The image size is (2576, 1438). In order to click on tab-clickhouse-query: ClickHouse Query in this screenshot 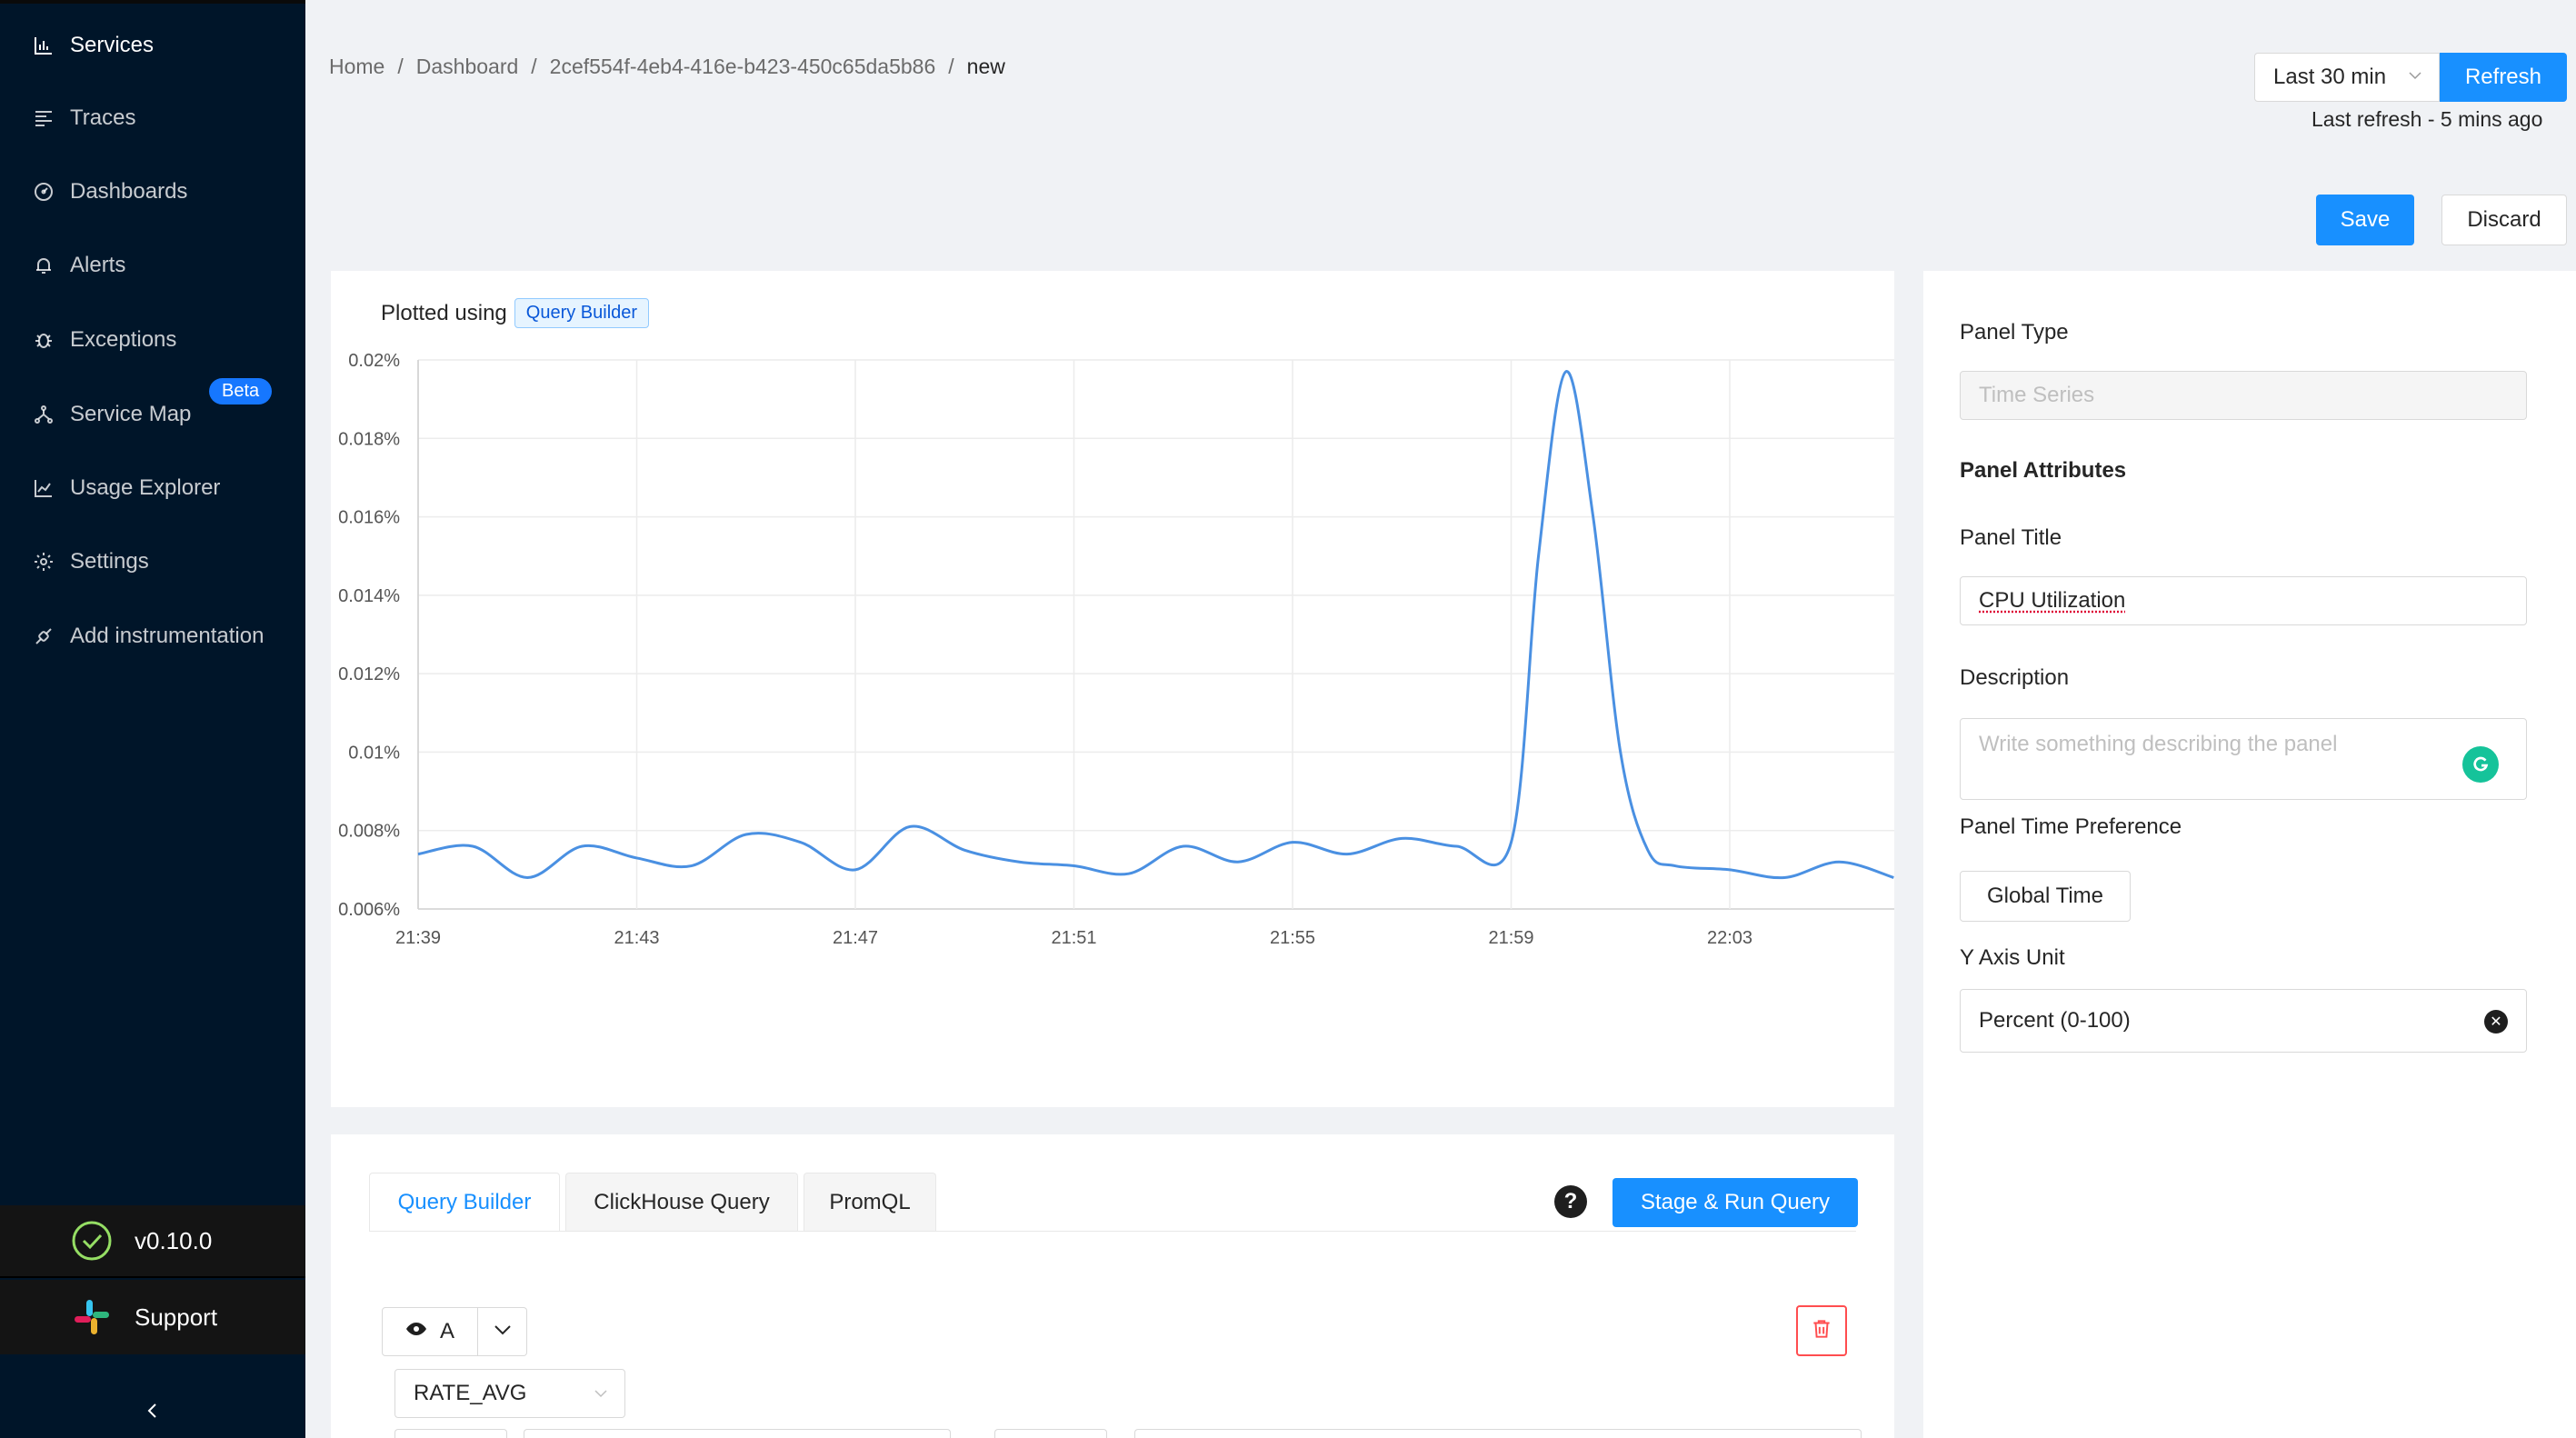, I will do `click(681, 1202)`.